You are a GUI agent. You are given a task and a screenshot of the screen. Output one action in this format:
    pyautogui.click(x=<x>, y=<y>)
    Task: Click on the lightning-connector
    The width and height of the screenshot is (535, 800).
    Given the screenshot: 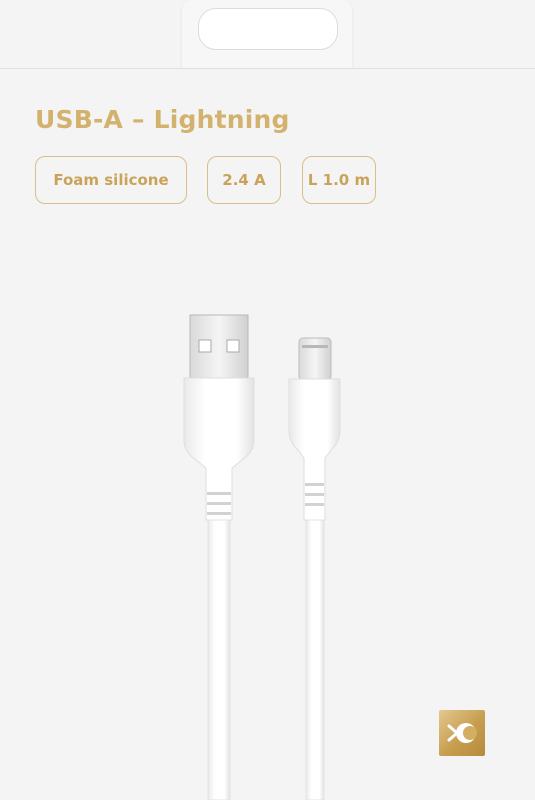 What is the action you would take?
    pyautogui.click(x=314, y=568)
    